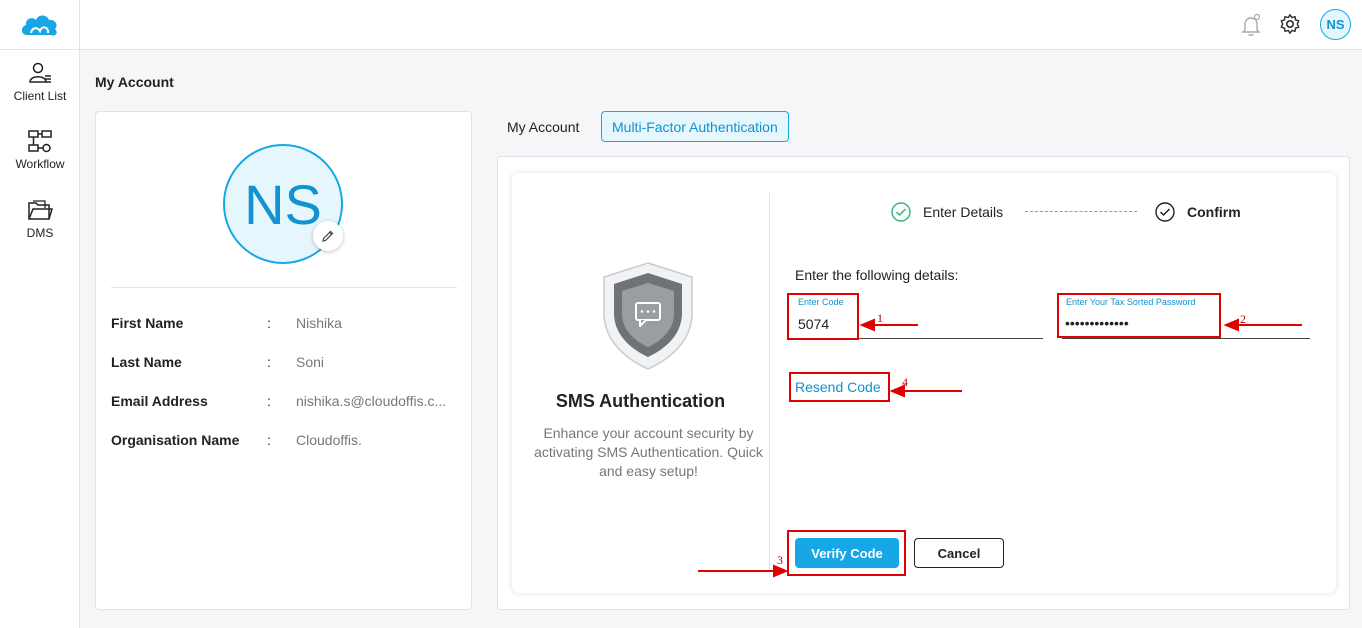 The width and height of the screenshot is (1362, 628). I want to click on sidebar-item-label: DMS, so click(40, 233).